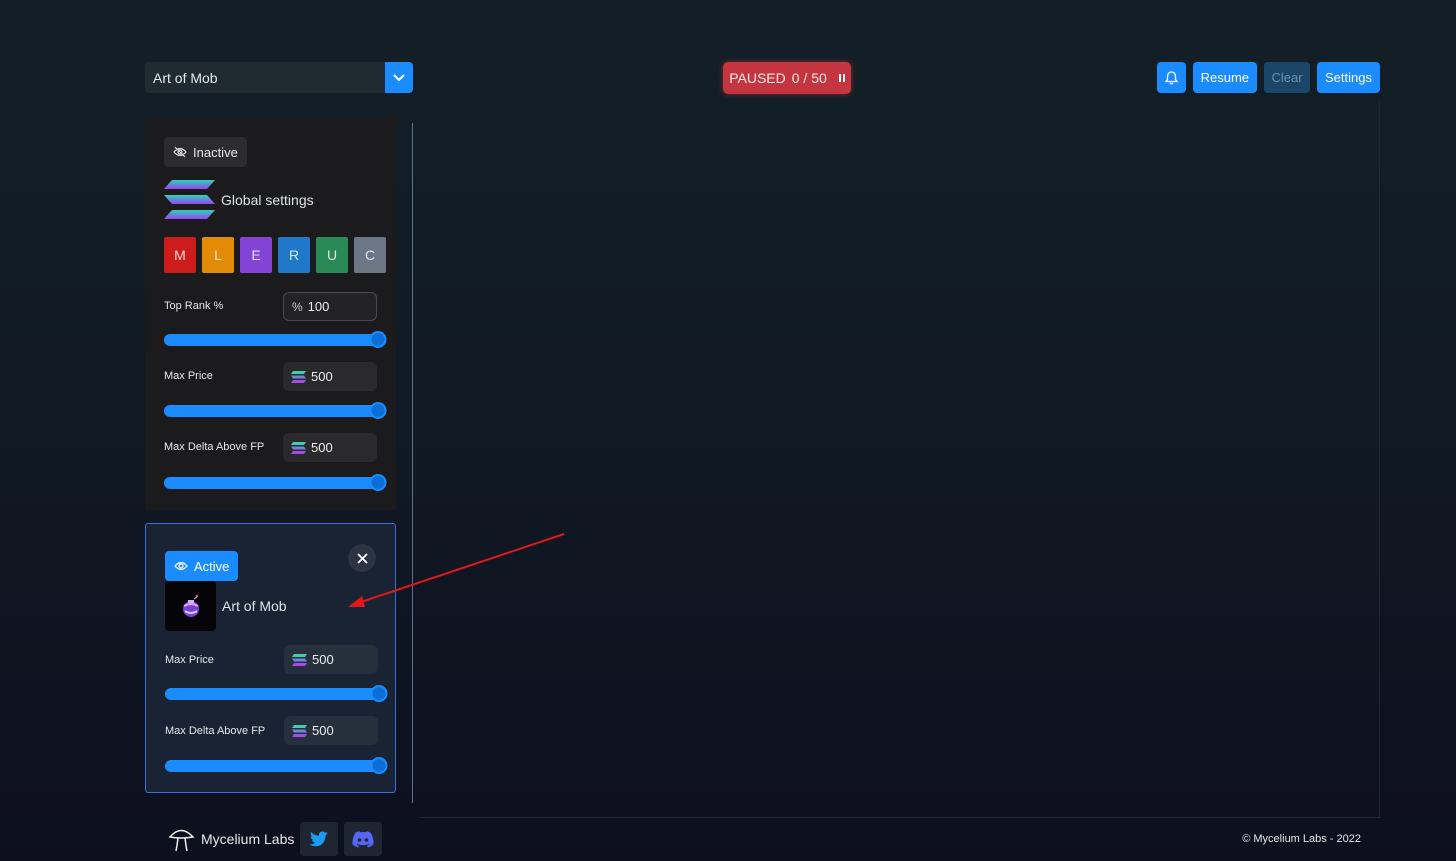 The image size is (1456, 861). Describe the element at coordinates (181, 840) in the screenshot. I see `mushroom-logo-icon` at that location.